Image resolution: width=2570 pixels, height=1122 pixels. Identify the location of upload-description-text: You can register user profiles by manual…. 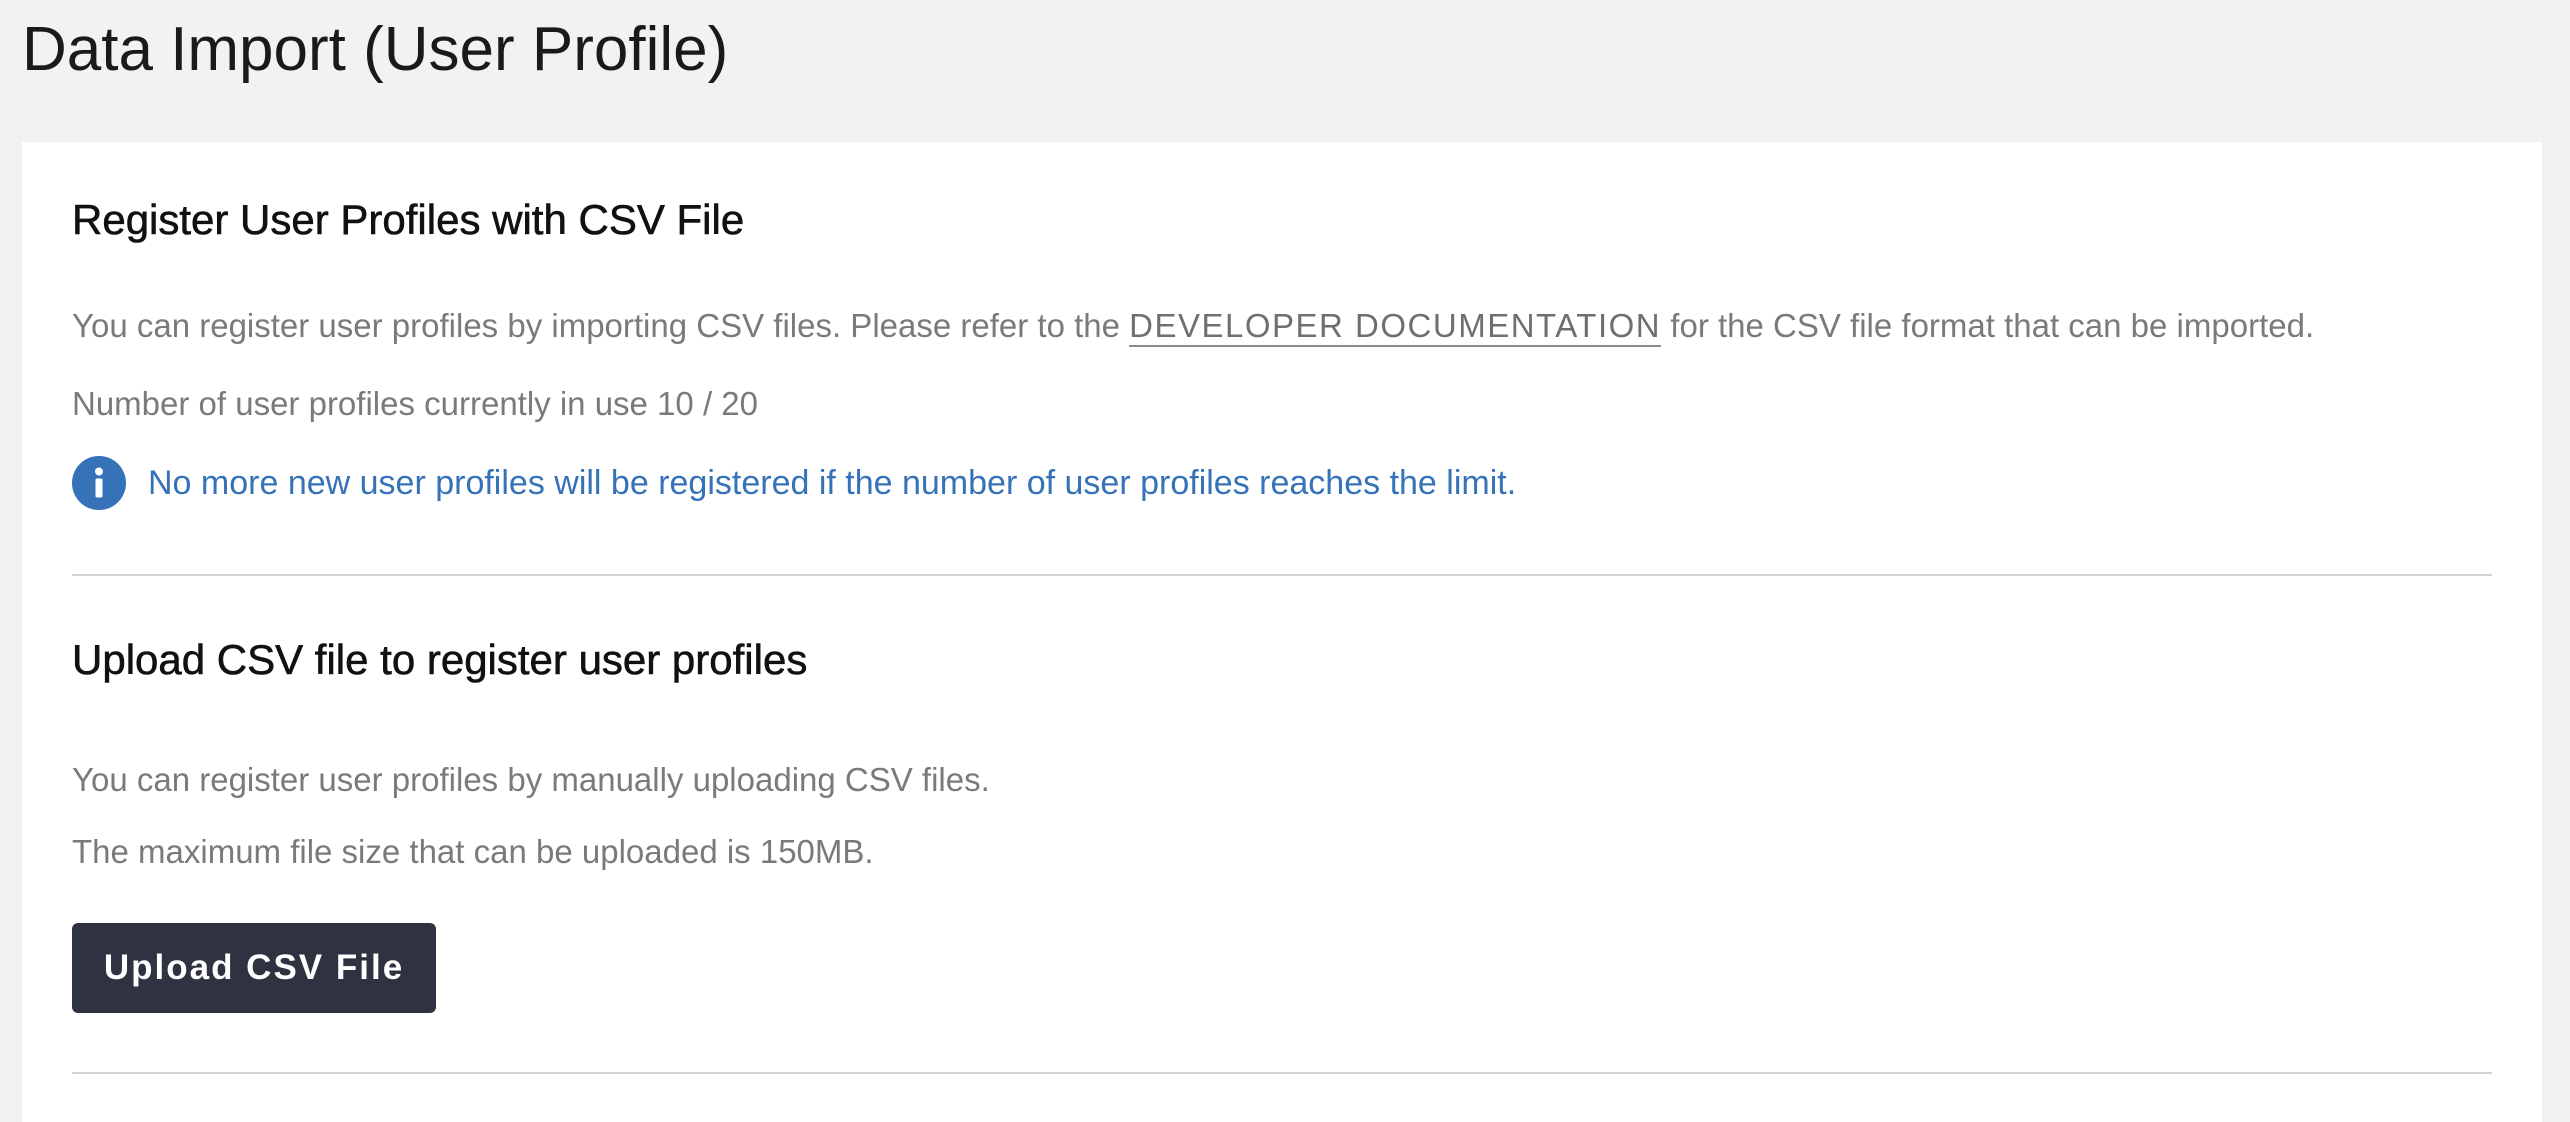
(531, 779).